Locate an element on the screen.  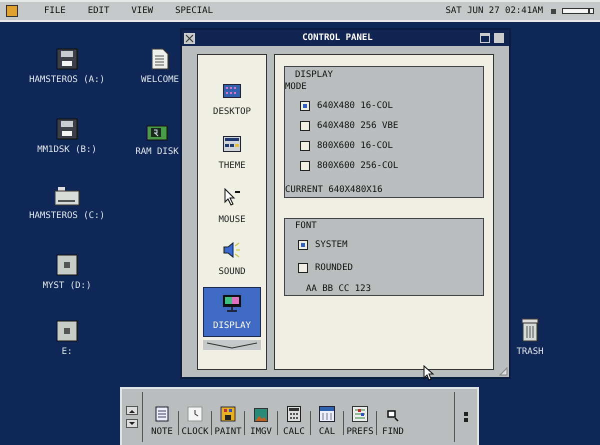
font-option-label: SYSTEM is located at coordinates (331, 245).